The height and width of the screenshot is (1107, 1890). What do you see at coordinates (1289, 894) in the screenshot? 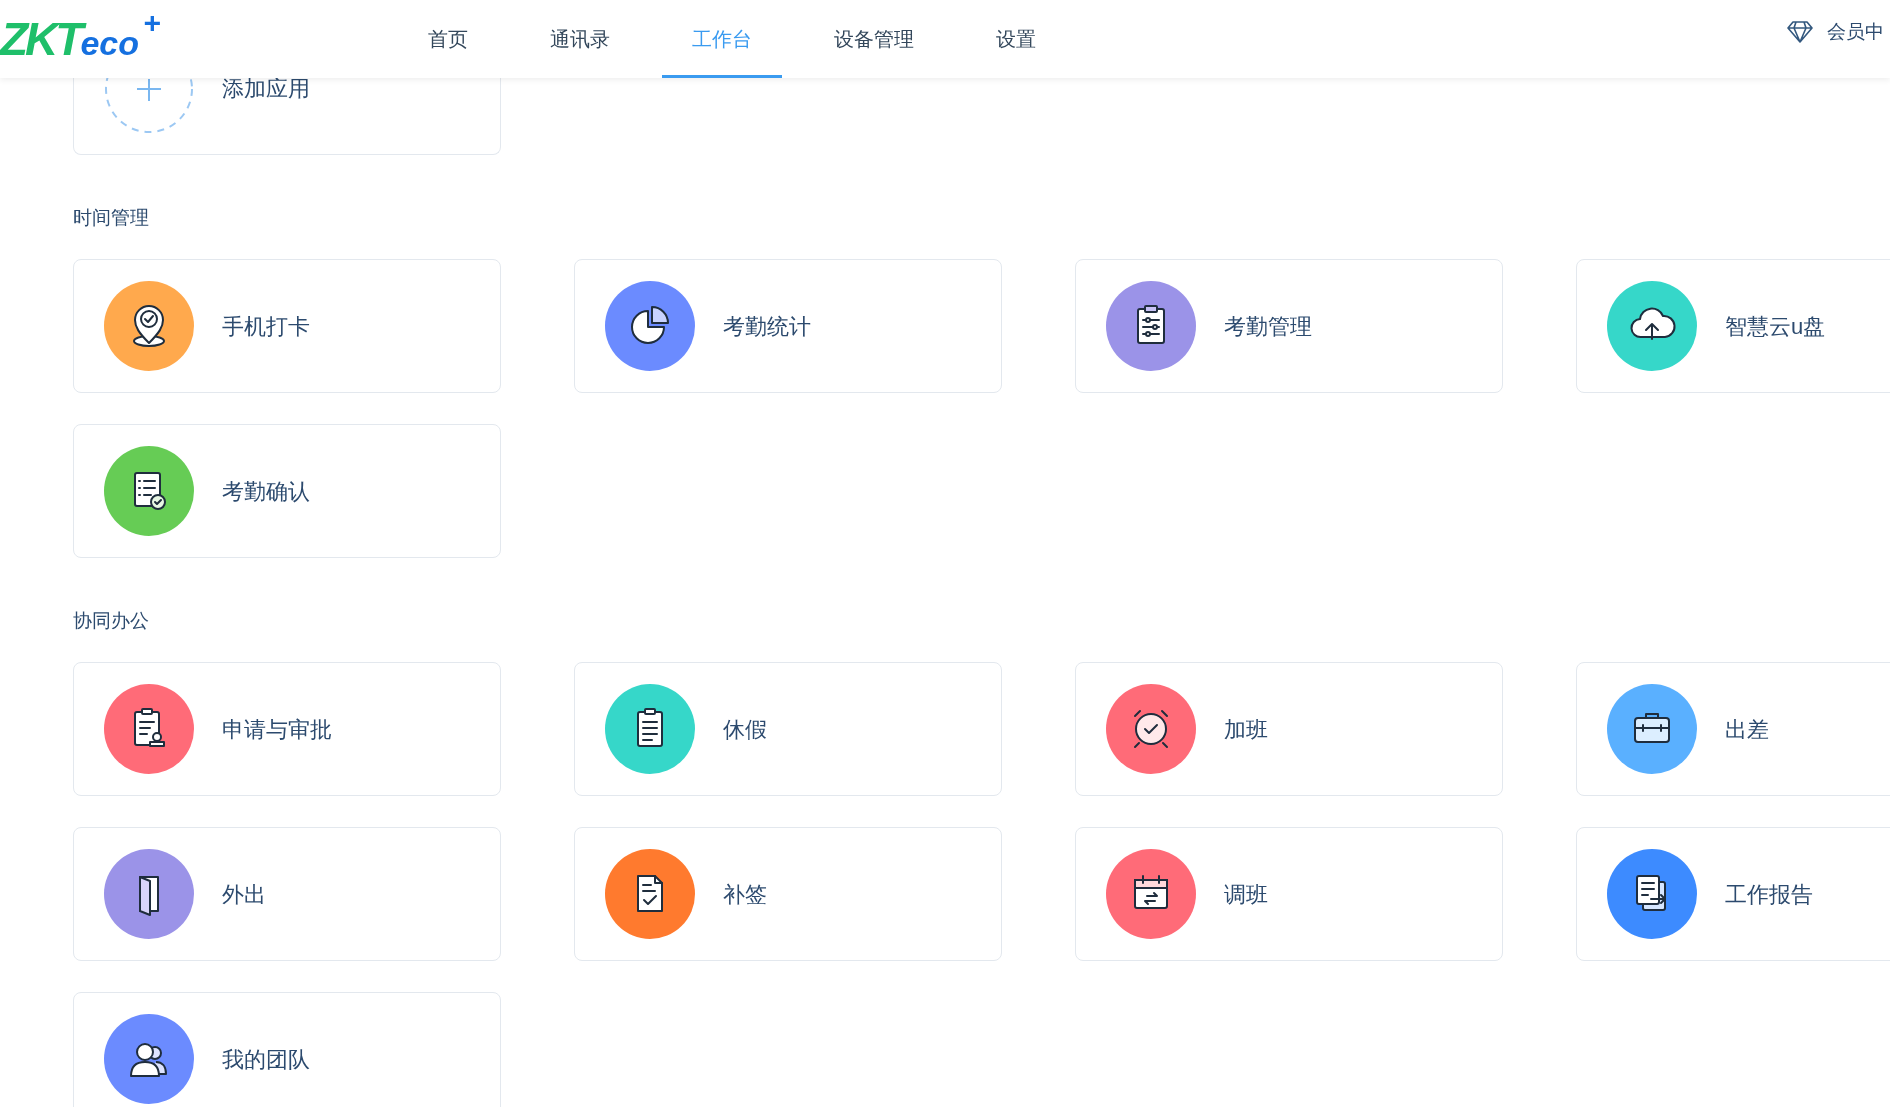
I see `app-card: 调班` at bounding box center [1289, 894].